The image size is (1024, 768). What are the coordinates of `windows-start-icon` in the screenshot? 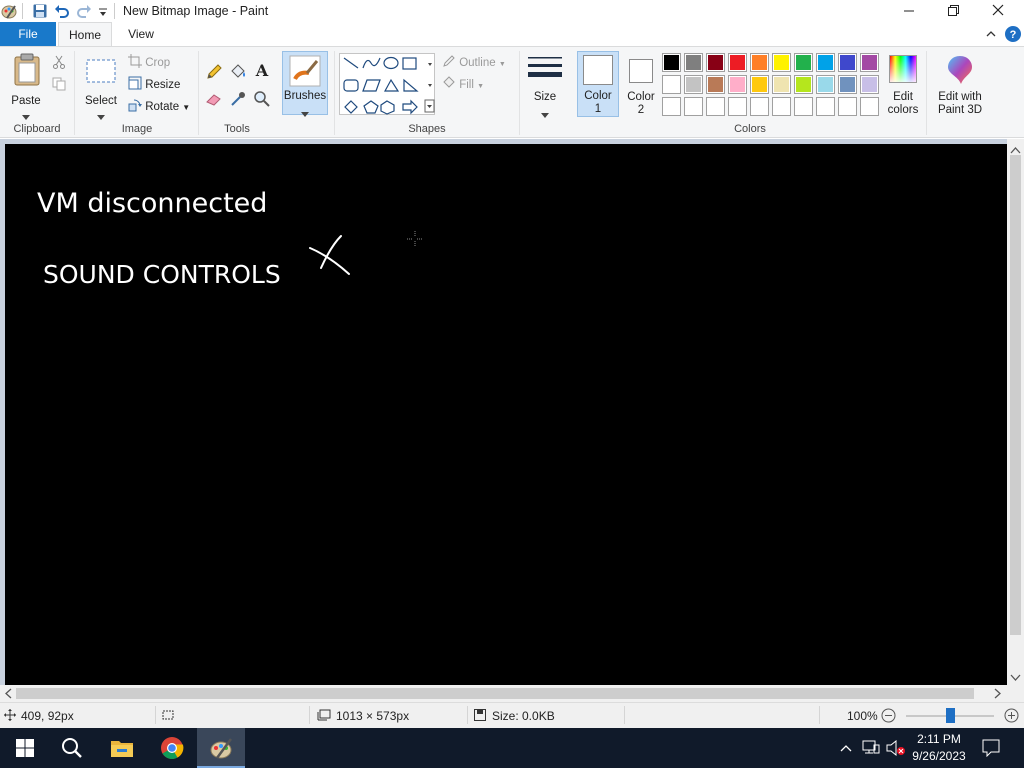 It's located at (25, 748).